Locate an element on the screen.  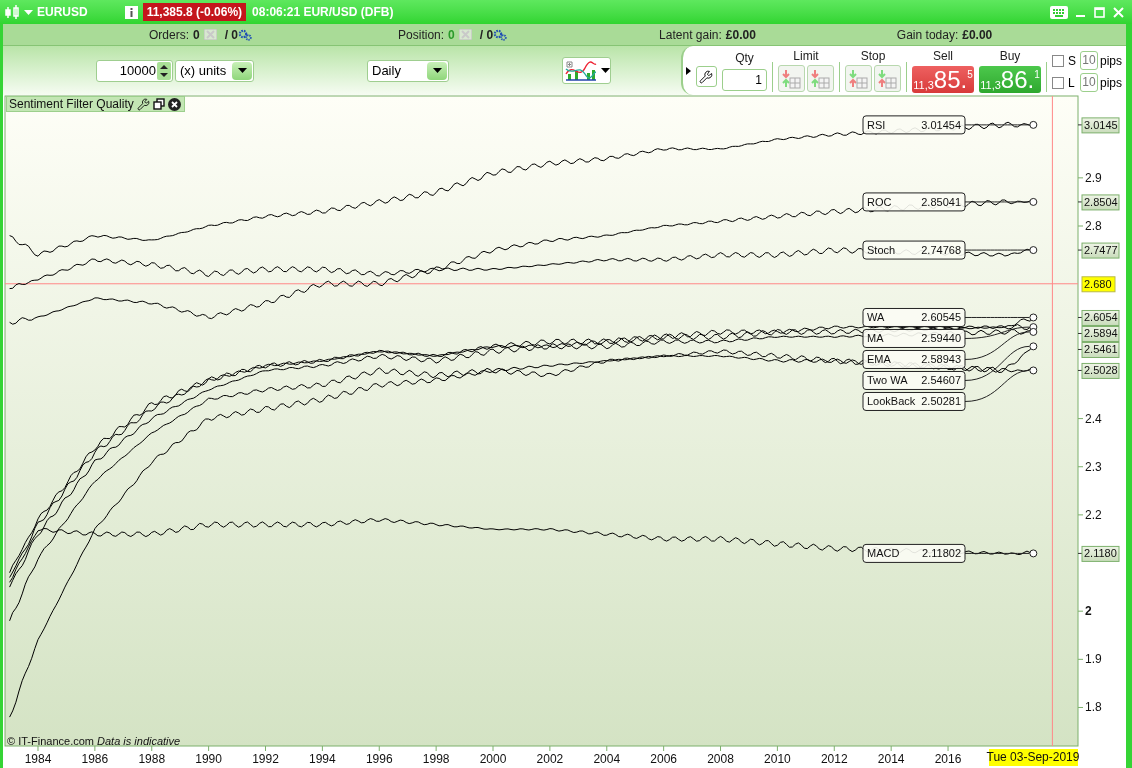
info-label: Gain today: is located at coordinates (927, 35).